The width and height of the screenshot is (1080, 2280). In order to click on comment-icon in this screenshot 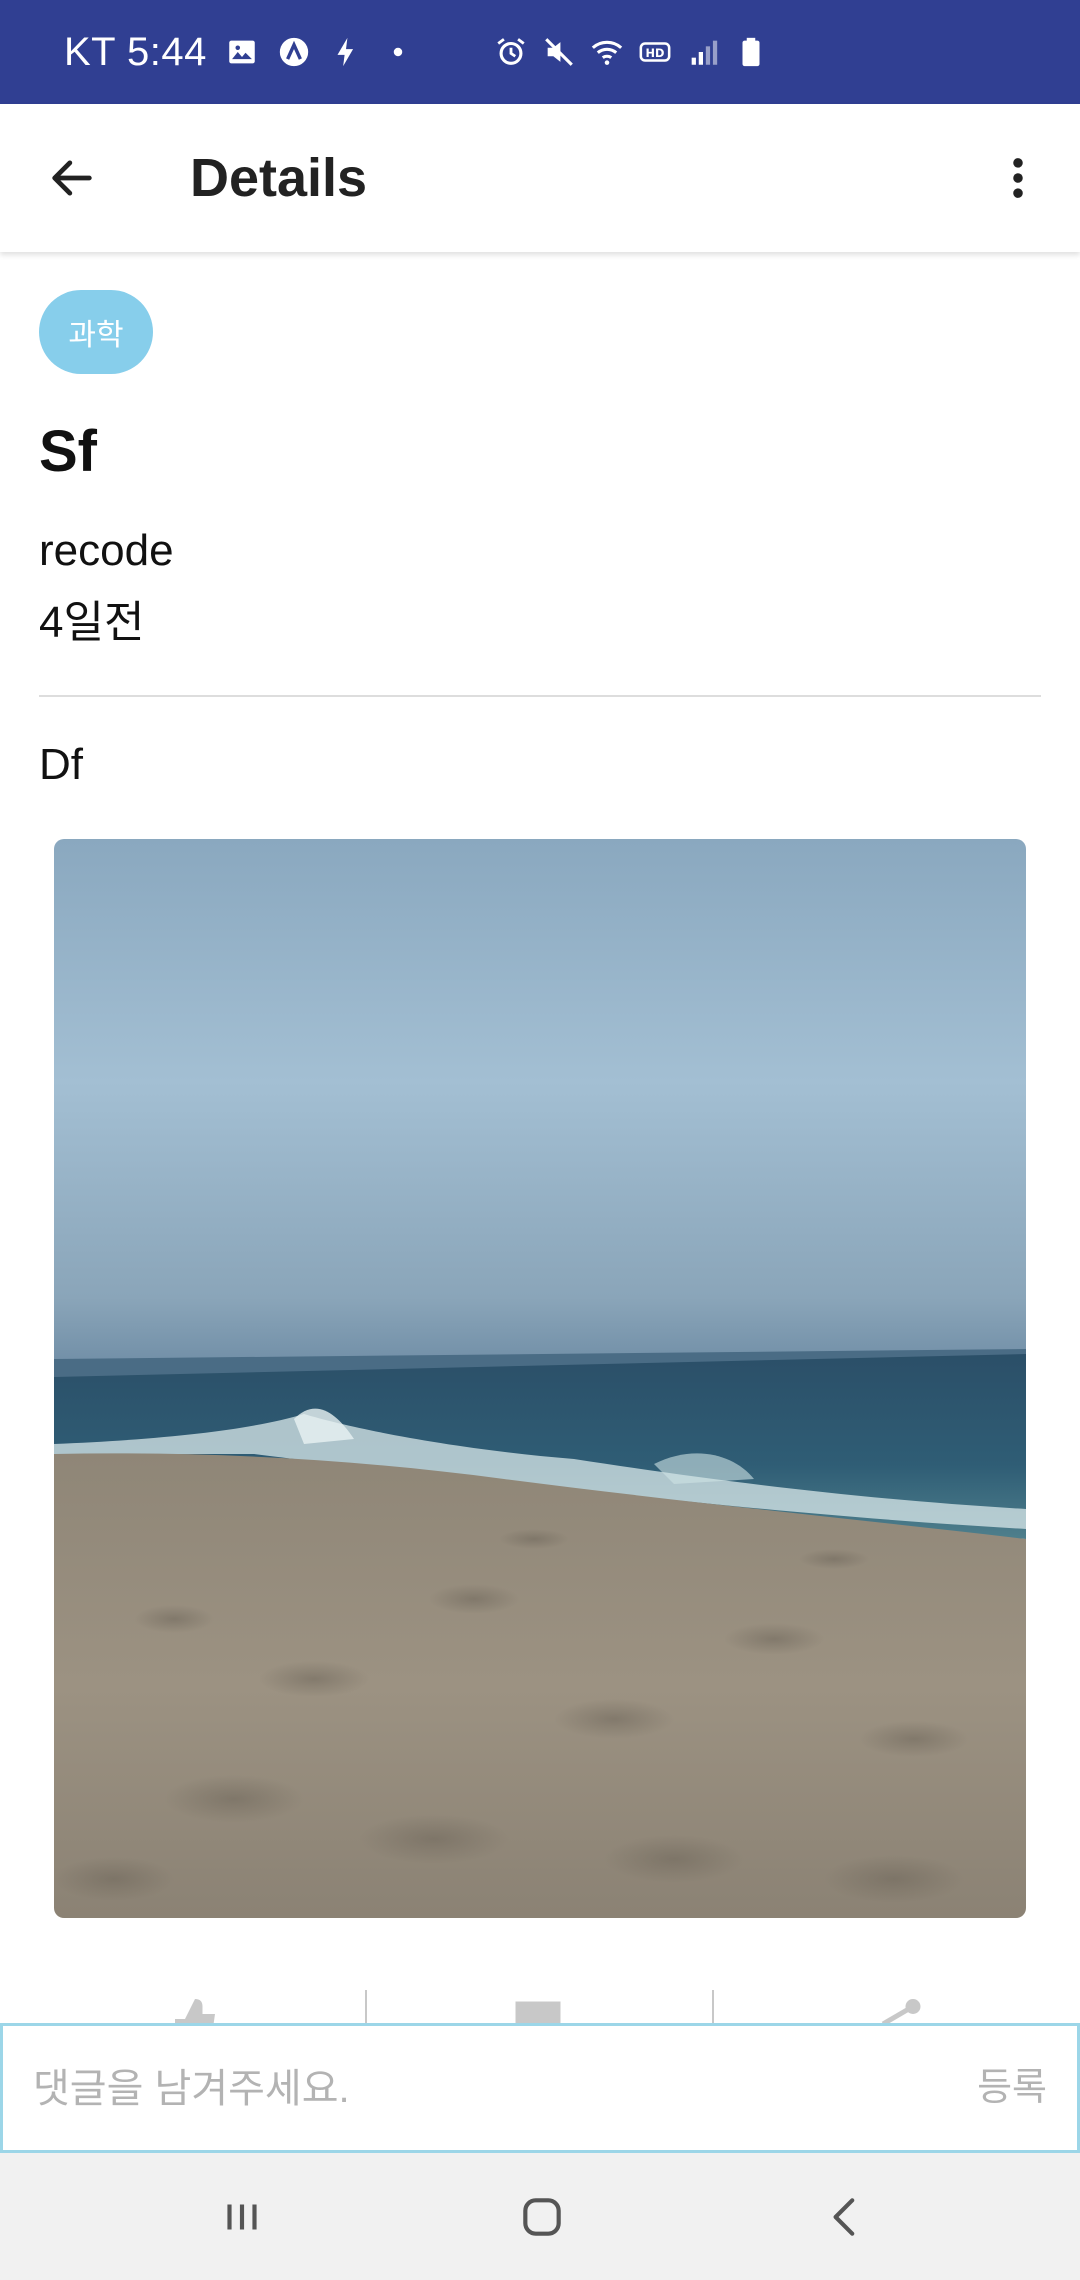, I will do `click(538, 2009)`.